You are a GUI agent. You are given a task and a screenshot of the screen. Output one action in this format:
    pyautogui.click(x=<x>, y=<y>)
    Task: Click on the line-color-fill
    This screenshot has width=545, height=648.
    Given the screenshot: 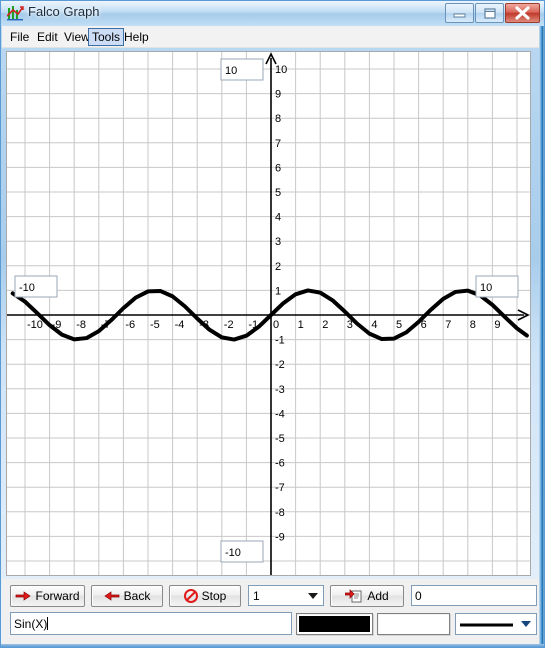 What is the action you would take?
    pyautogui.click(x=334, y=624)
    